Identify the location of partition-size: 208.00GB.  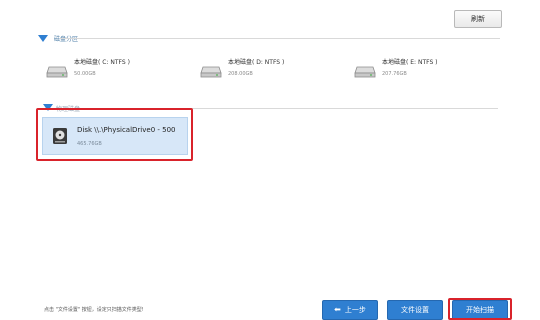
(240, 74).